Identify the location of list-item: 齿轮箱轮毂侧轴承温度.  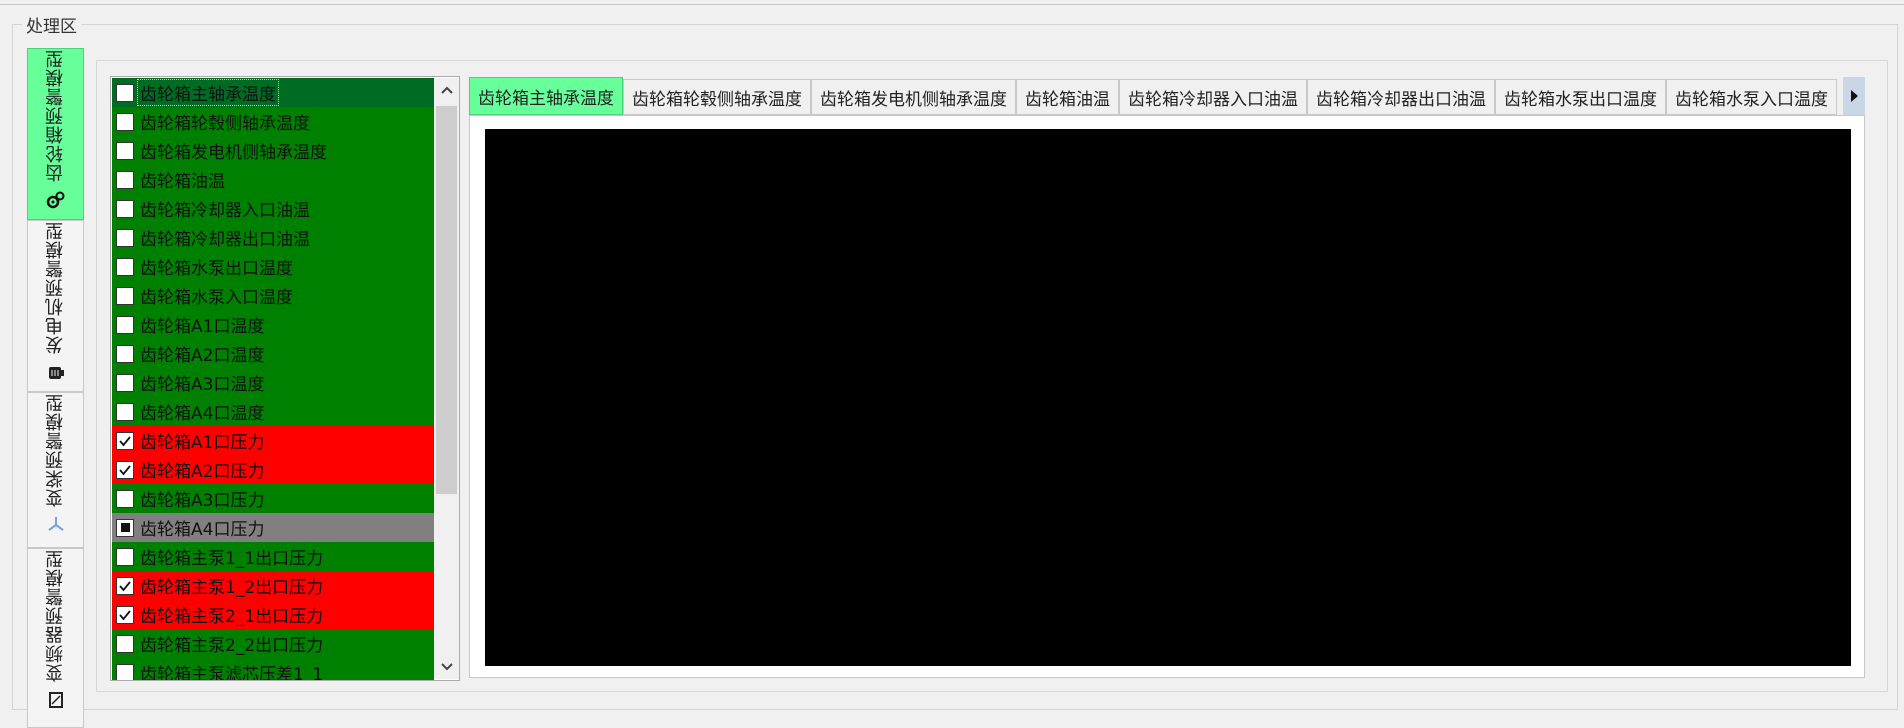
(273, 121).